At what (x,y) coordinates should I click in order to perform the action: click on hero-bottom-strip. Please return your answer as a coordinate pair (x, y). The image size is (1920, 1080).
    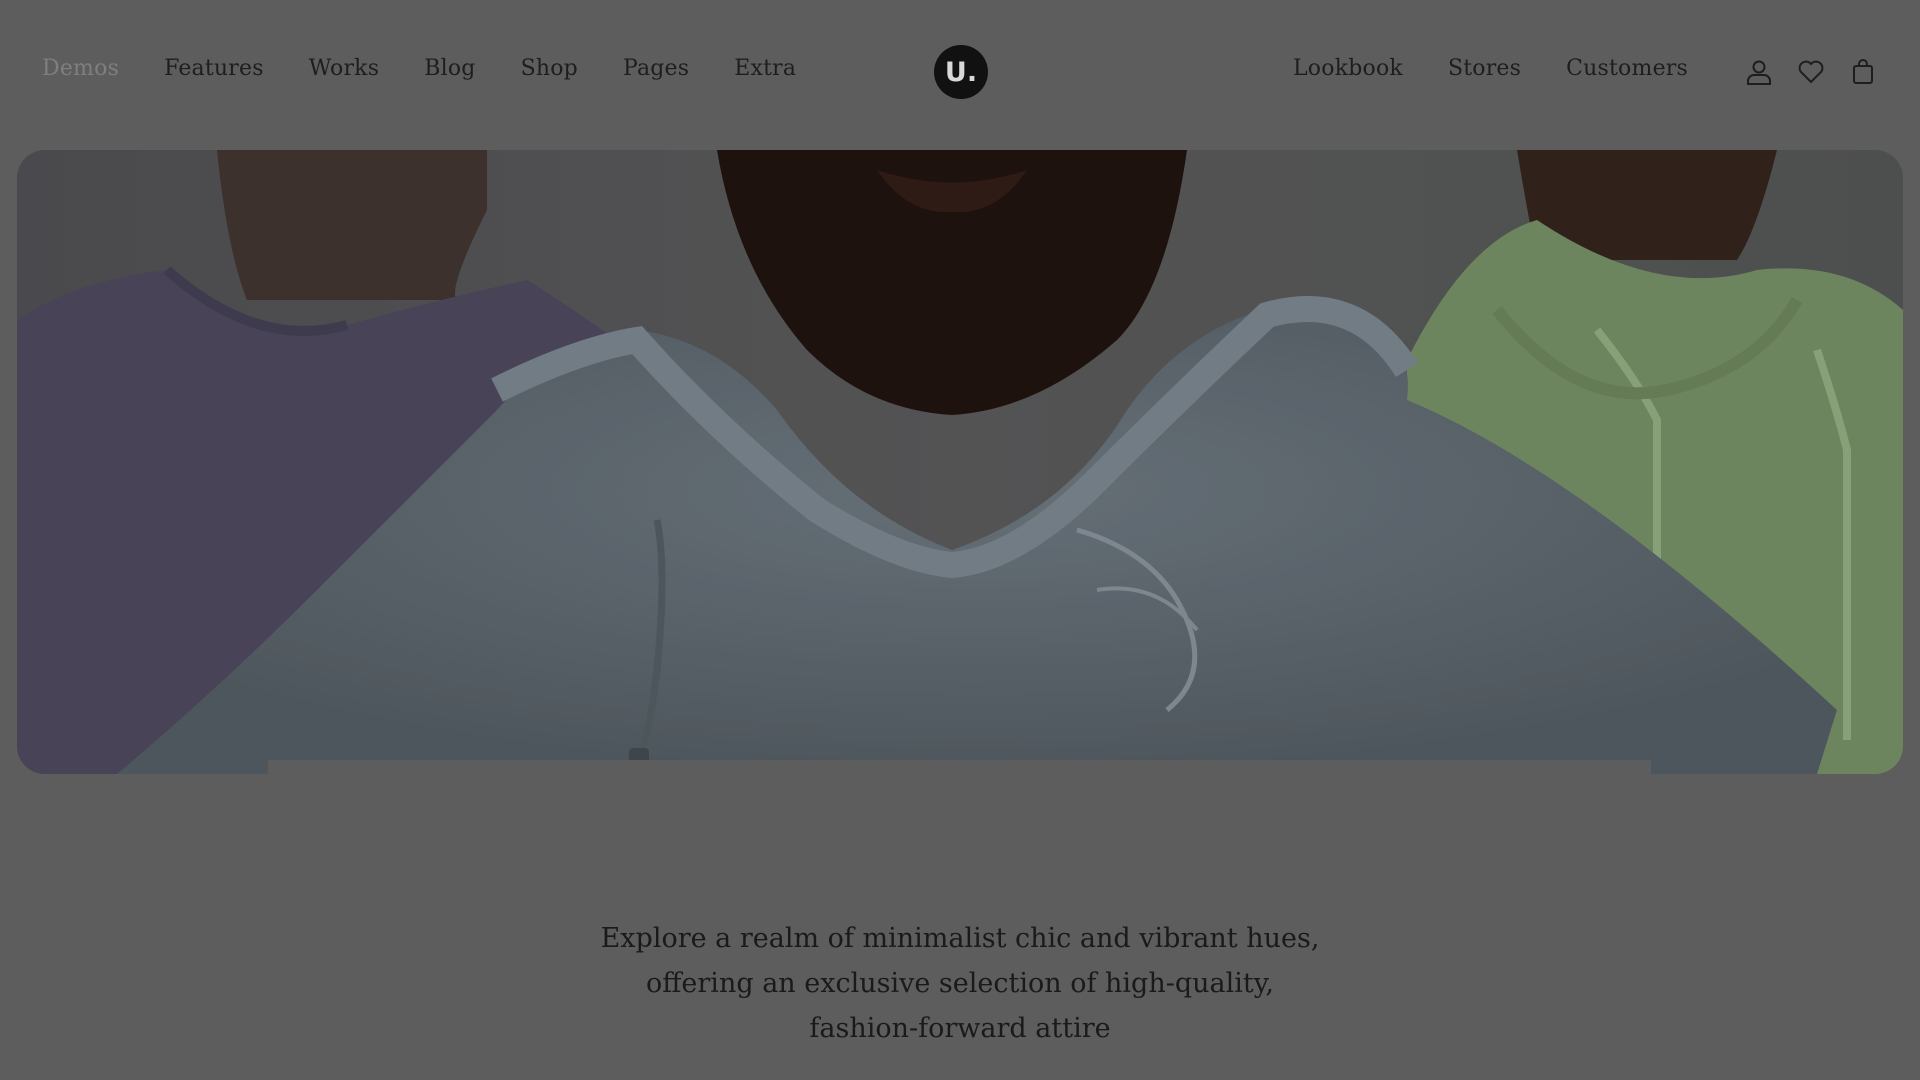
    Looking at the image, I should click on (959, 767).